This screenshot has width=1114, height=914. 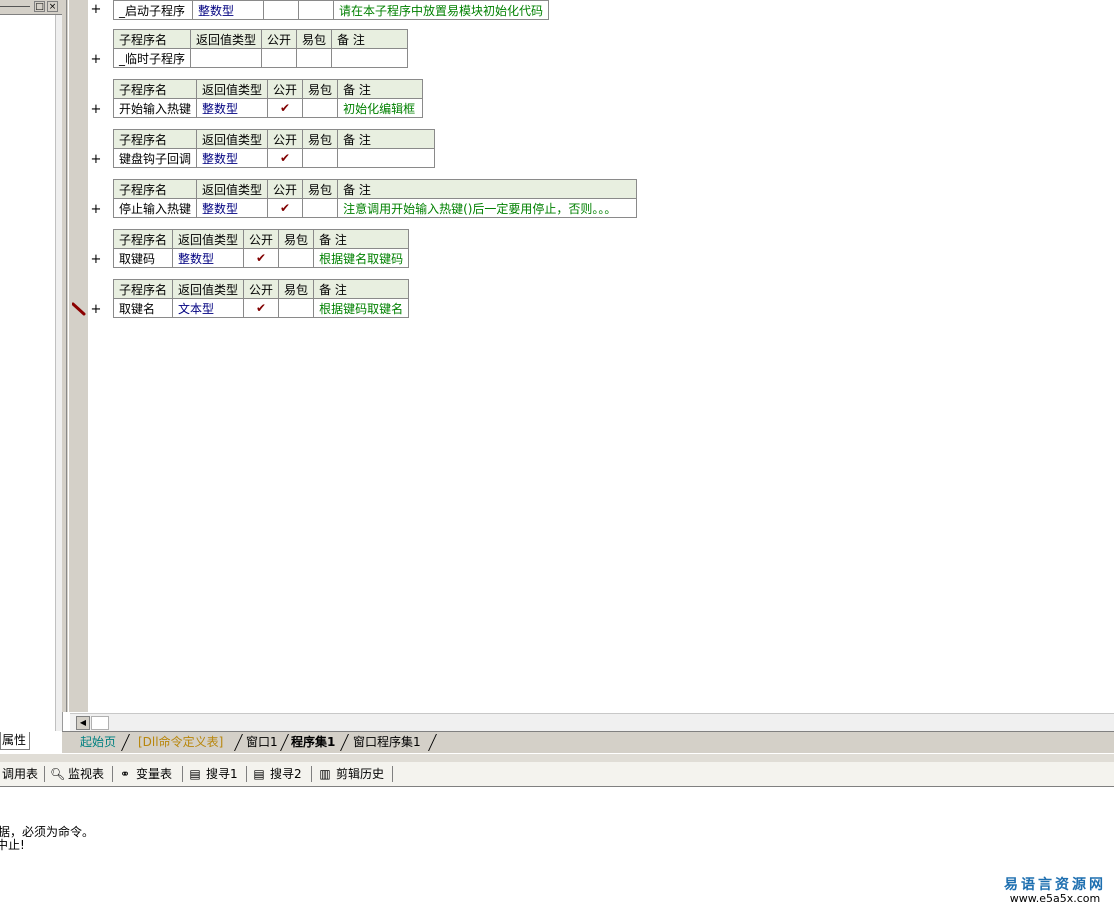 I want to click on properties-tab: 属性, so click(x=15, y=741).